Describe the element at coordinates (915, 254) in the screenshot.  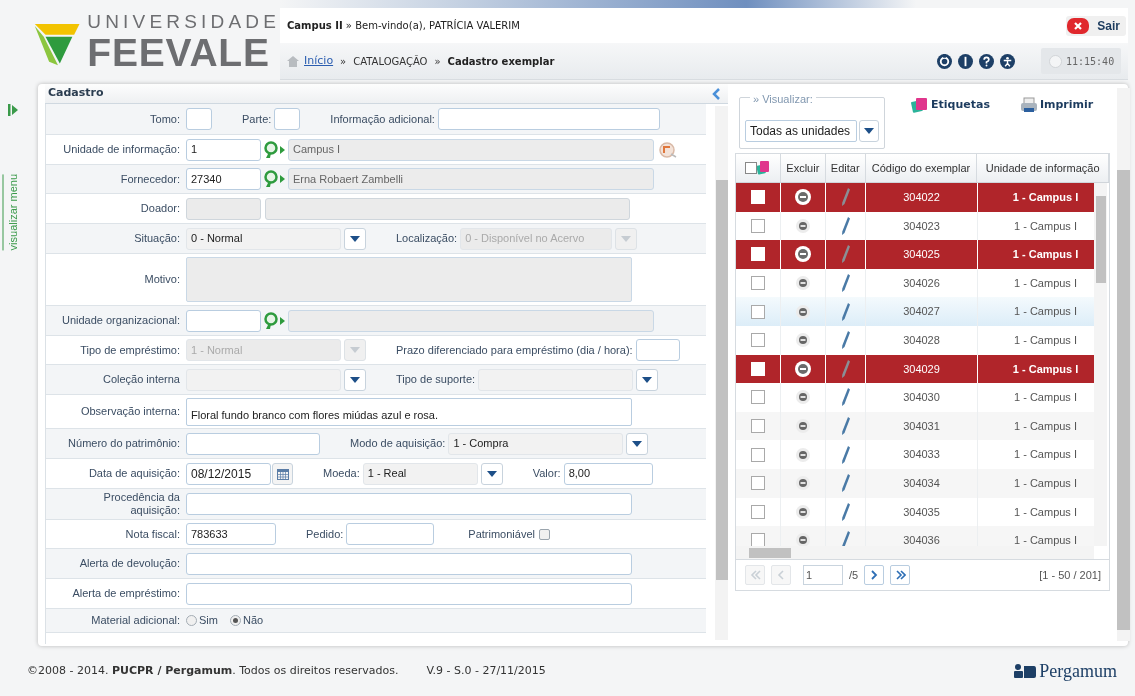
I see `table-row: 304025 1 - Campus I` at that location.